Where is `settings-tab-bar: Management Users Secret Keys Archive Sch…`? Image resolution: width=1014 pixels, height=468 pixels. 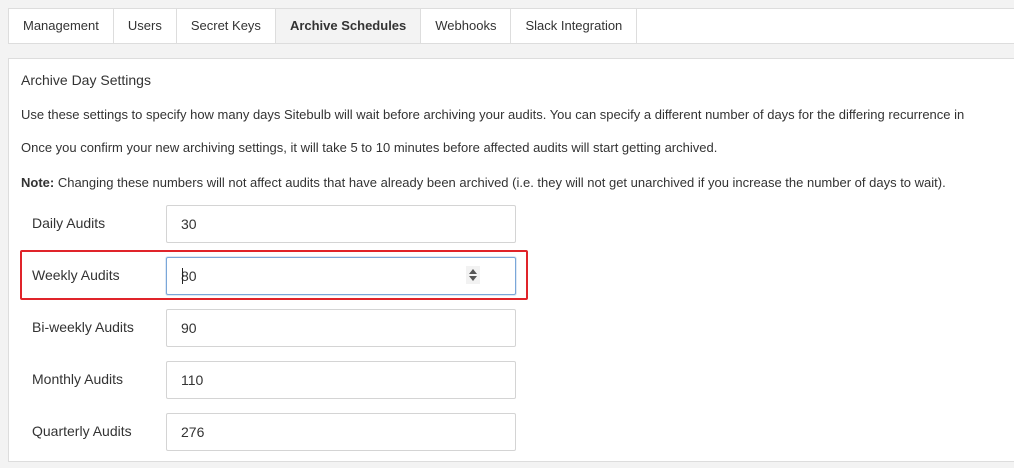 settings-tab-bar: Management Users Secret Keys Archive Sch… is located at coordinates (511, 26).